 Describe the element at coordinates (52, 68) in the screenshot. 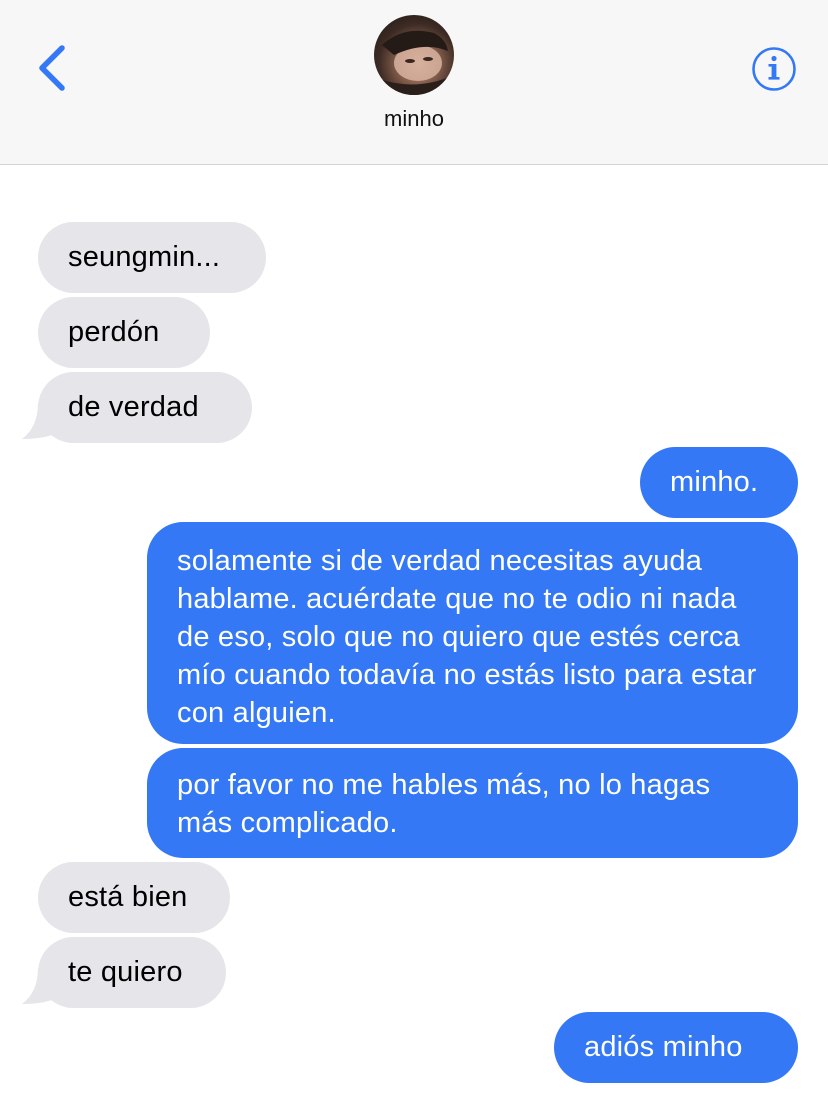

I see `chevron-left-icon` at that location.